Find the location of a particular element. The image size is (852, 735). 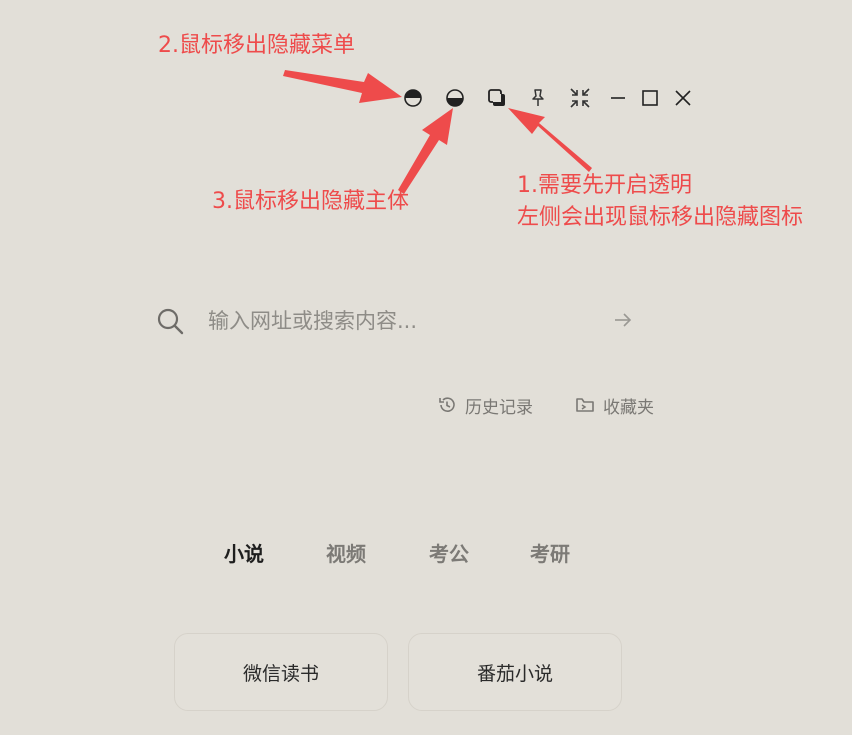

annotation-transparency: 1.需要先开启透明 左侧会出现鼠标移出隐藏图标 is located at coordinates (660, 202).